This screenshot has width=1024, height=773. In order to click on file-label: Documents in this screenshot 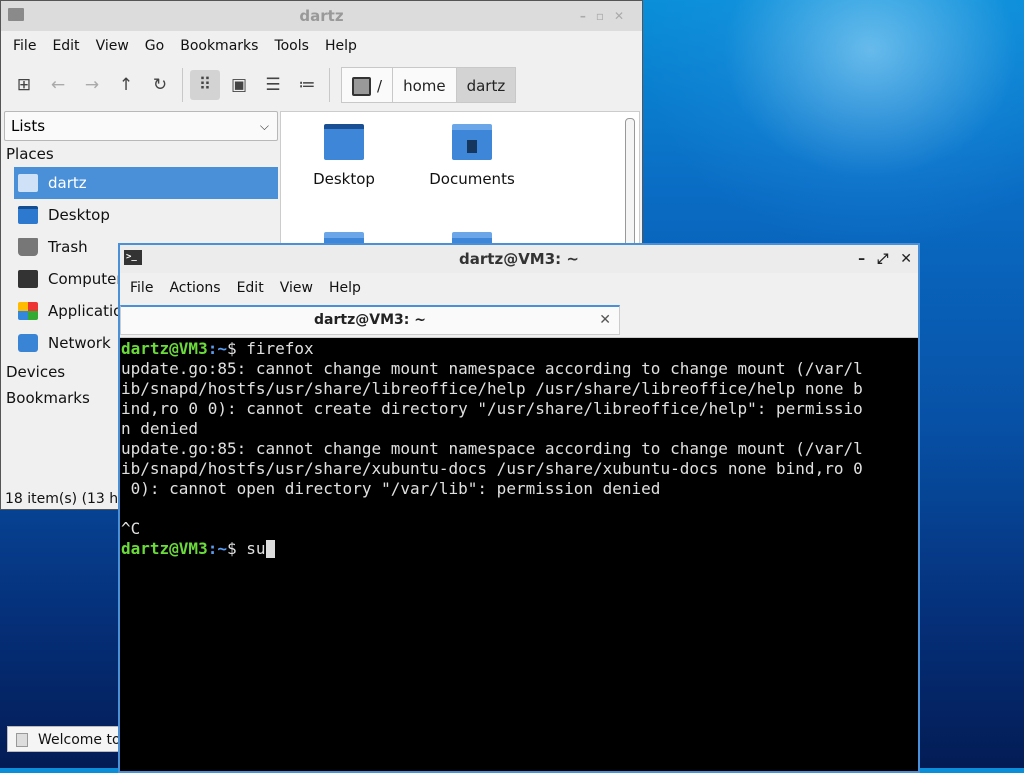, I will do `click(472, 179)`.